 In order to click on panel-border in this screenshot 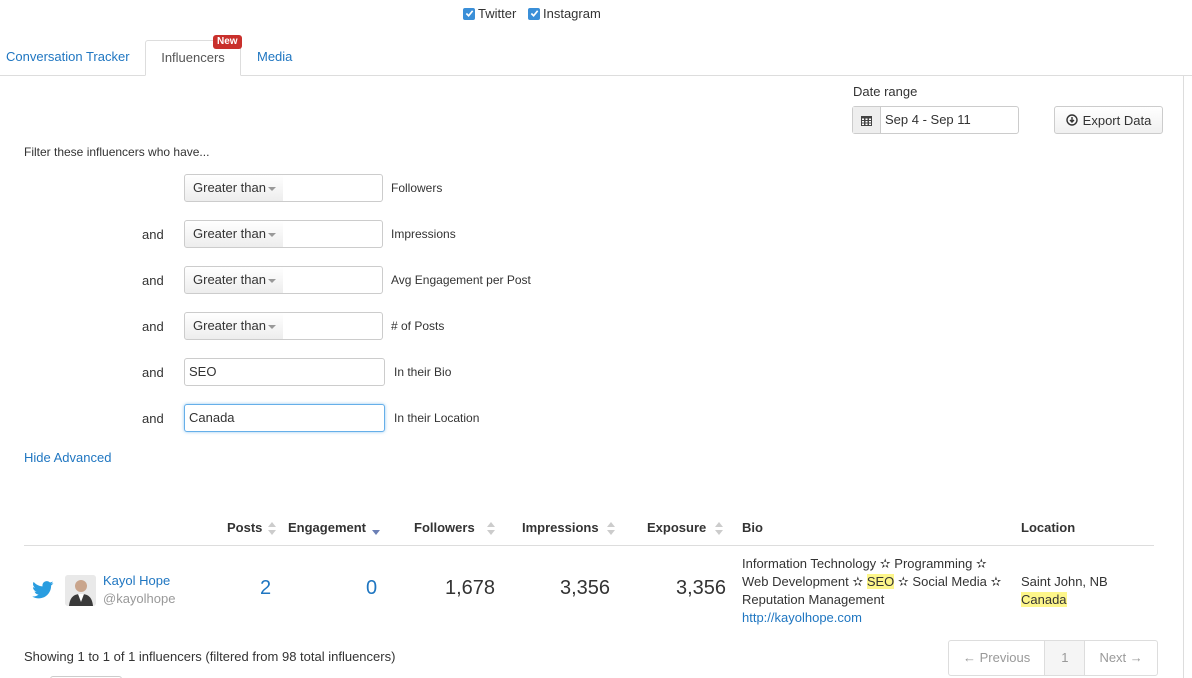, I will do `click(1183, 377)`.